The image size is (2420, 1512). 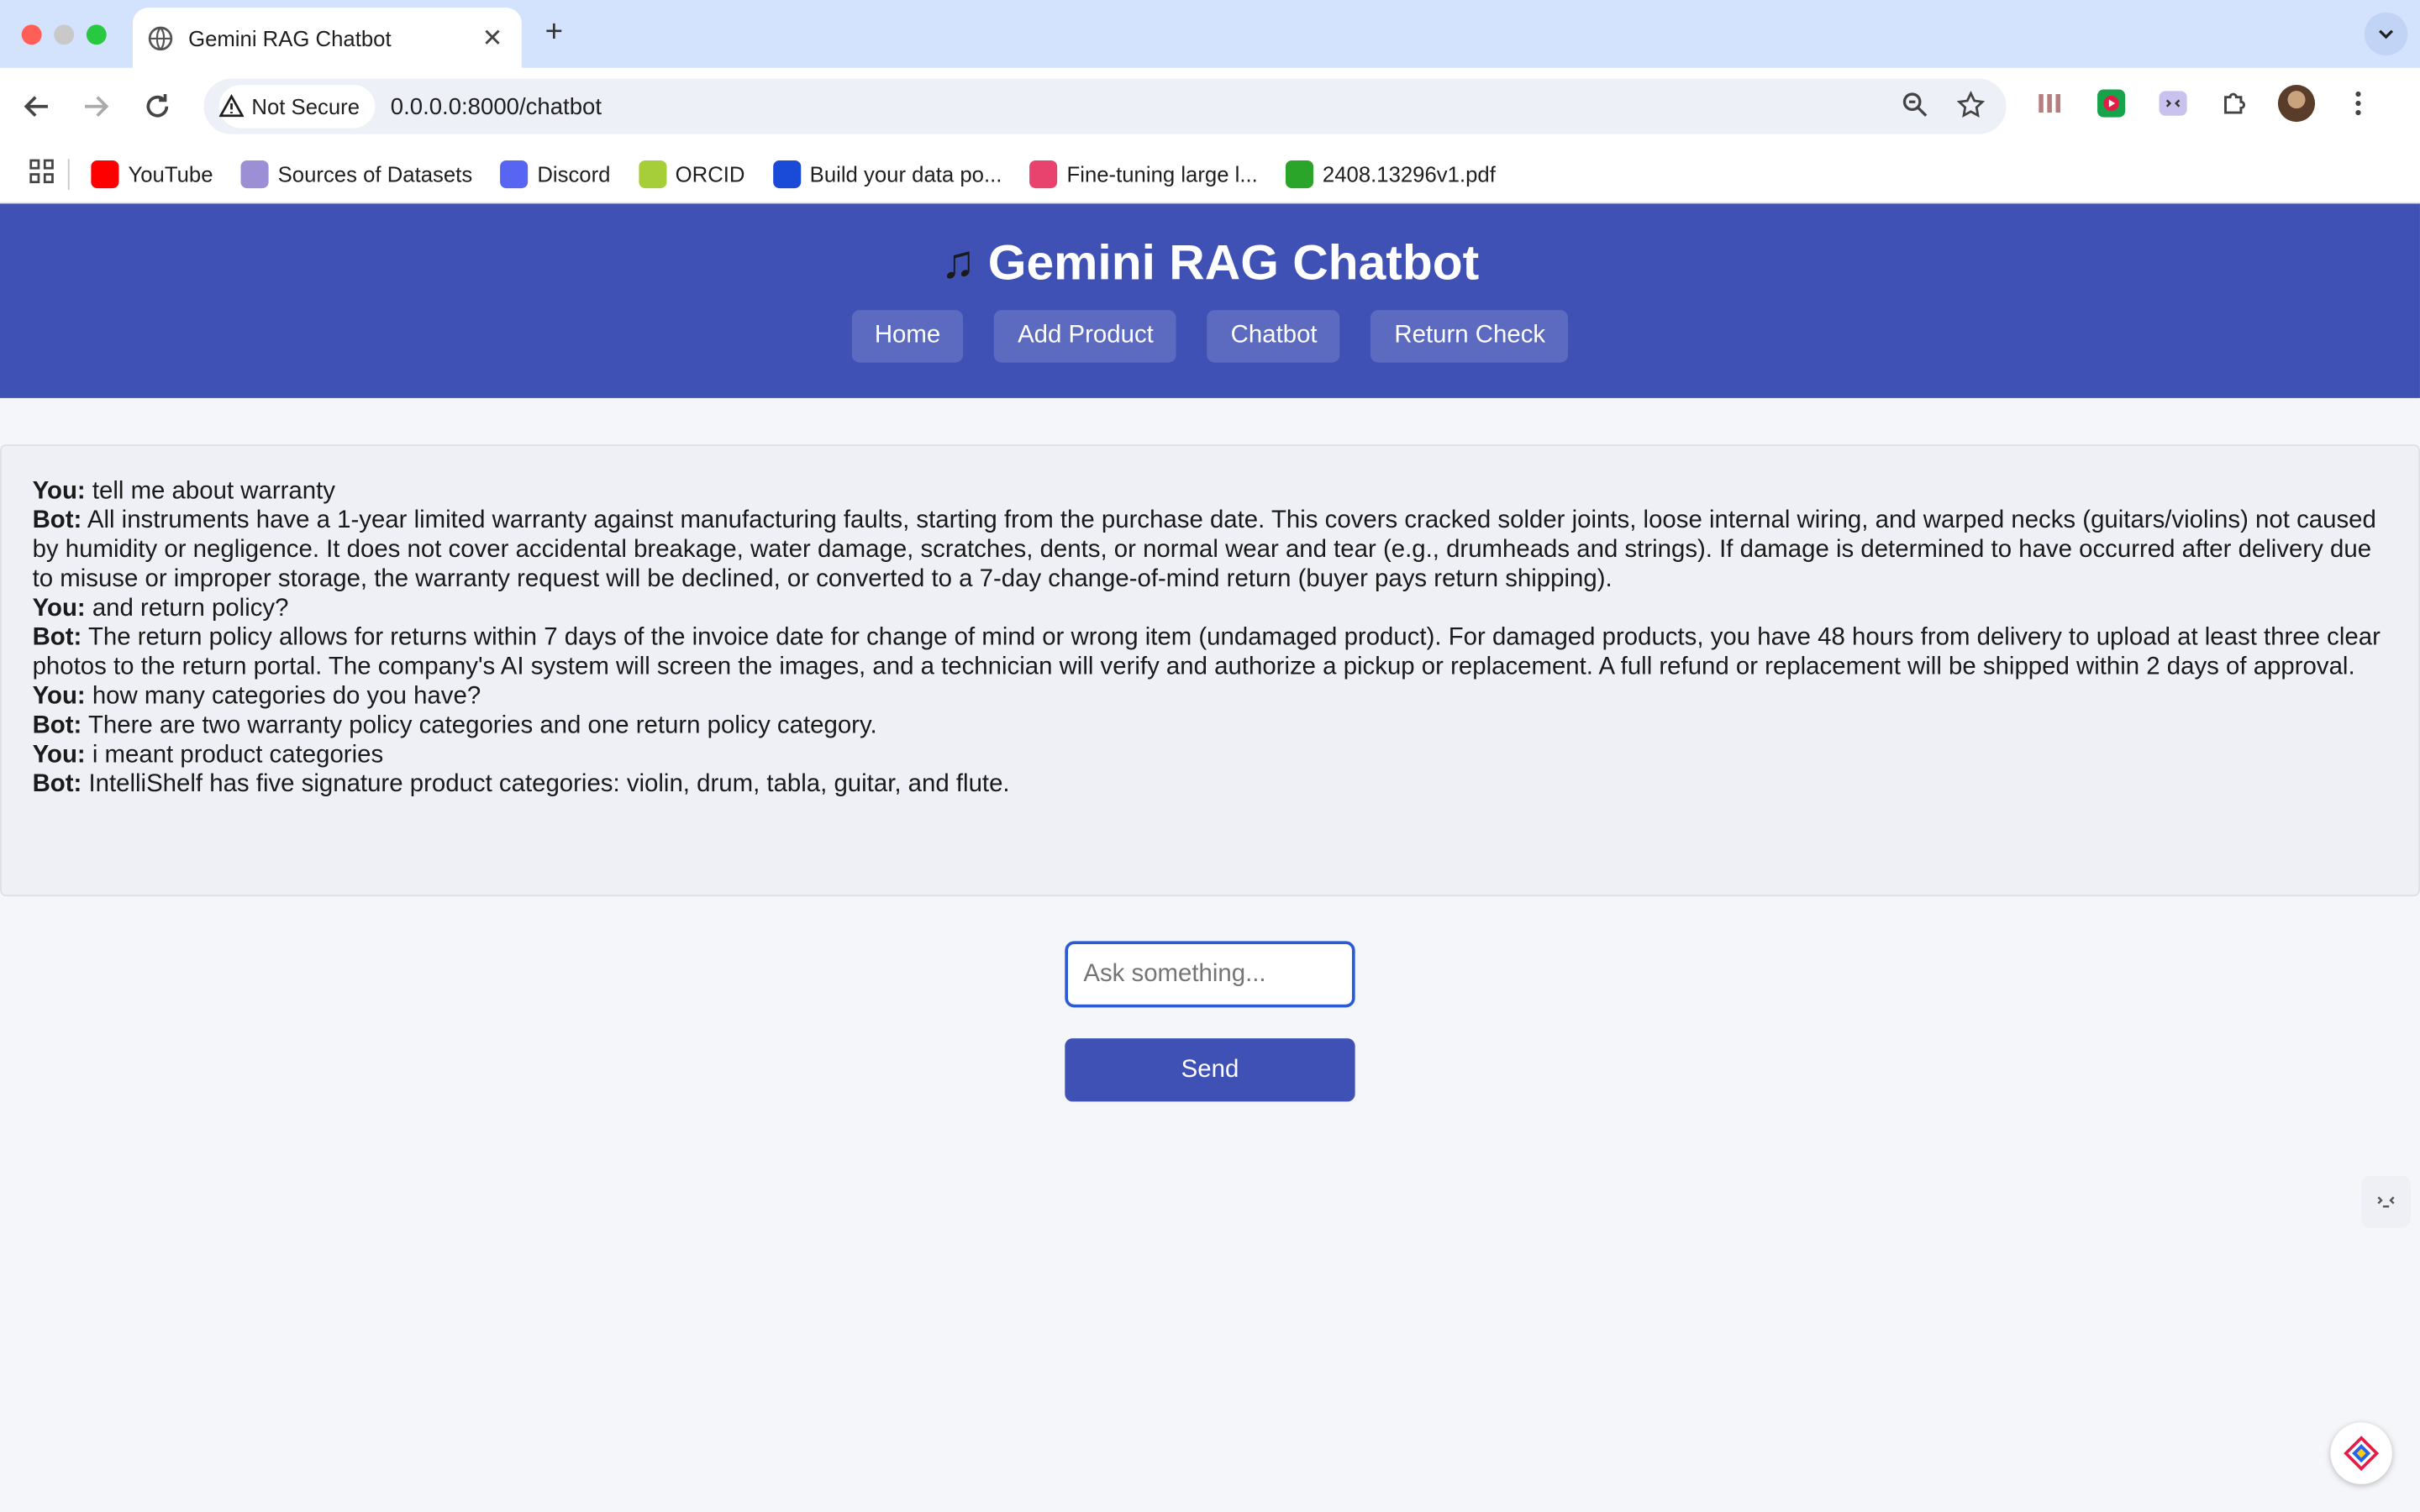 What do you see at coordinates (1210, 696) in the screenshot?
I see `chat-message: You: how many categories do you have?` at bounding box center [1210, 696].